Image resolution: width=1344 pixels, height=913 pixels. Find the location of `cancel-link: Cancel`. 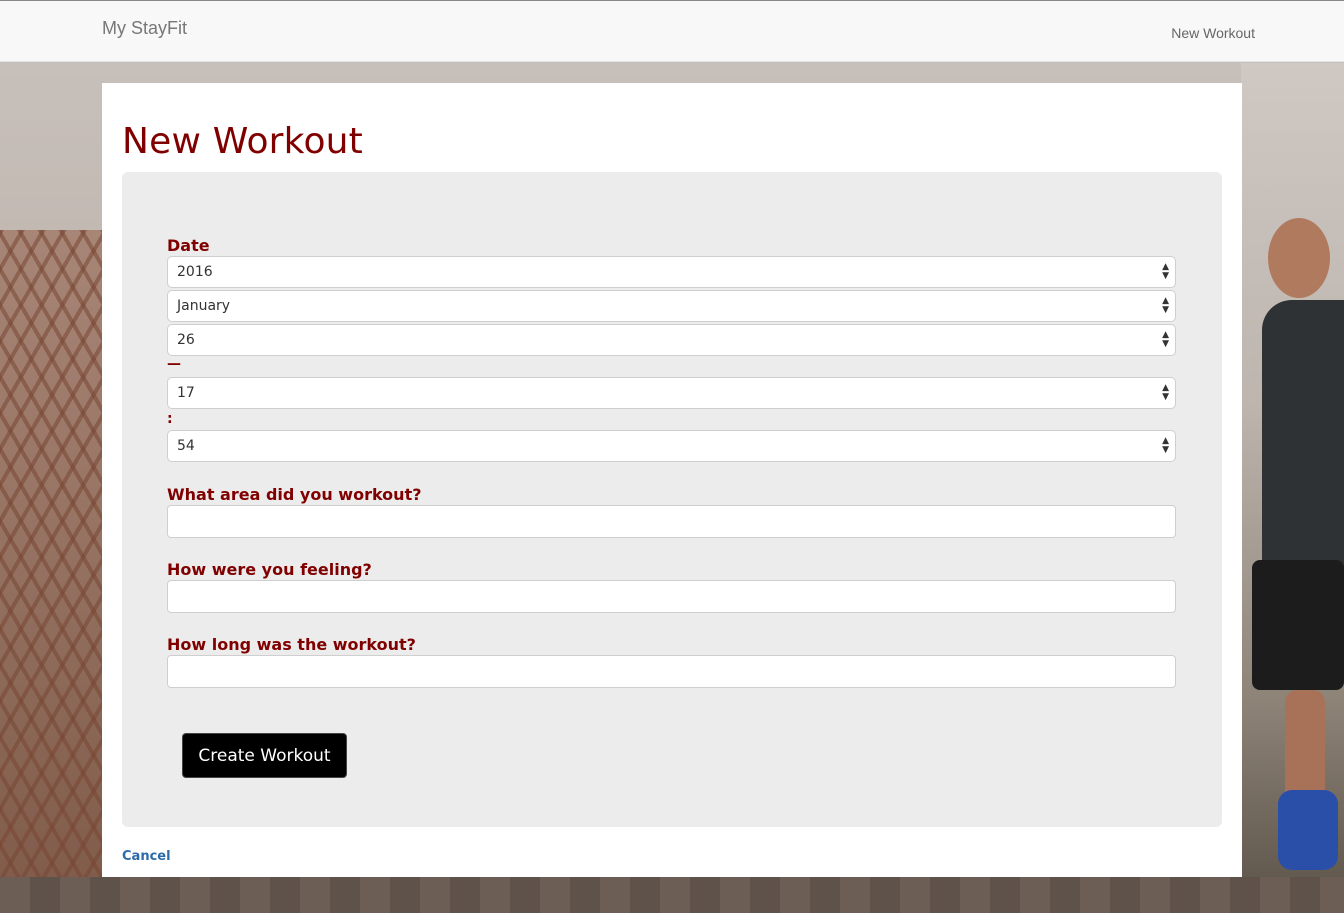

cancel-link: Cancel is located at coordinates (146, 856).